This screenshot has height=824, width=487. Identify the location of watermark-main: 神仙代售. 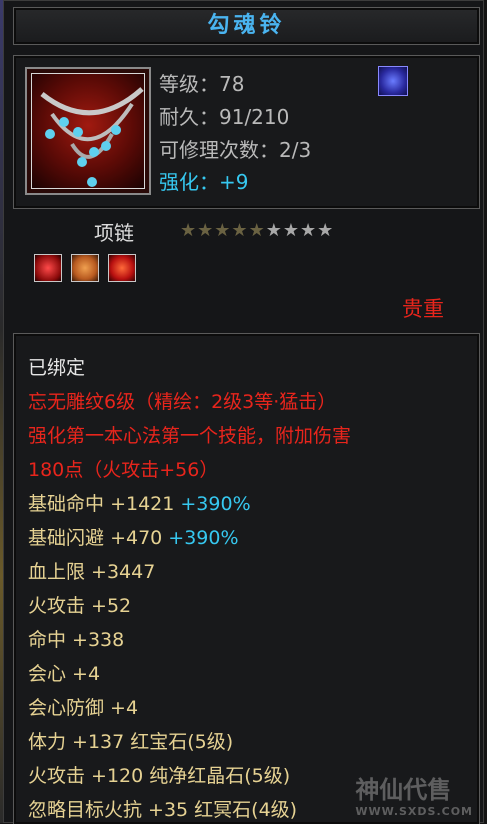
(403, 790).